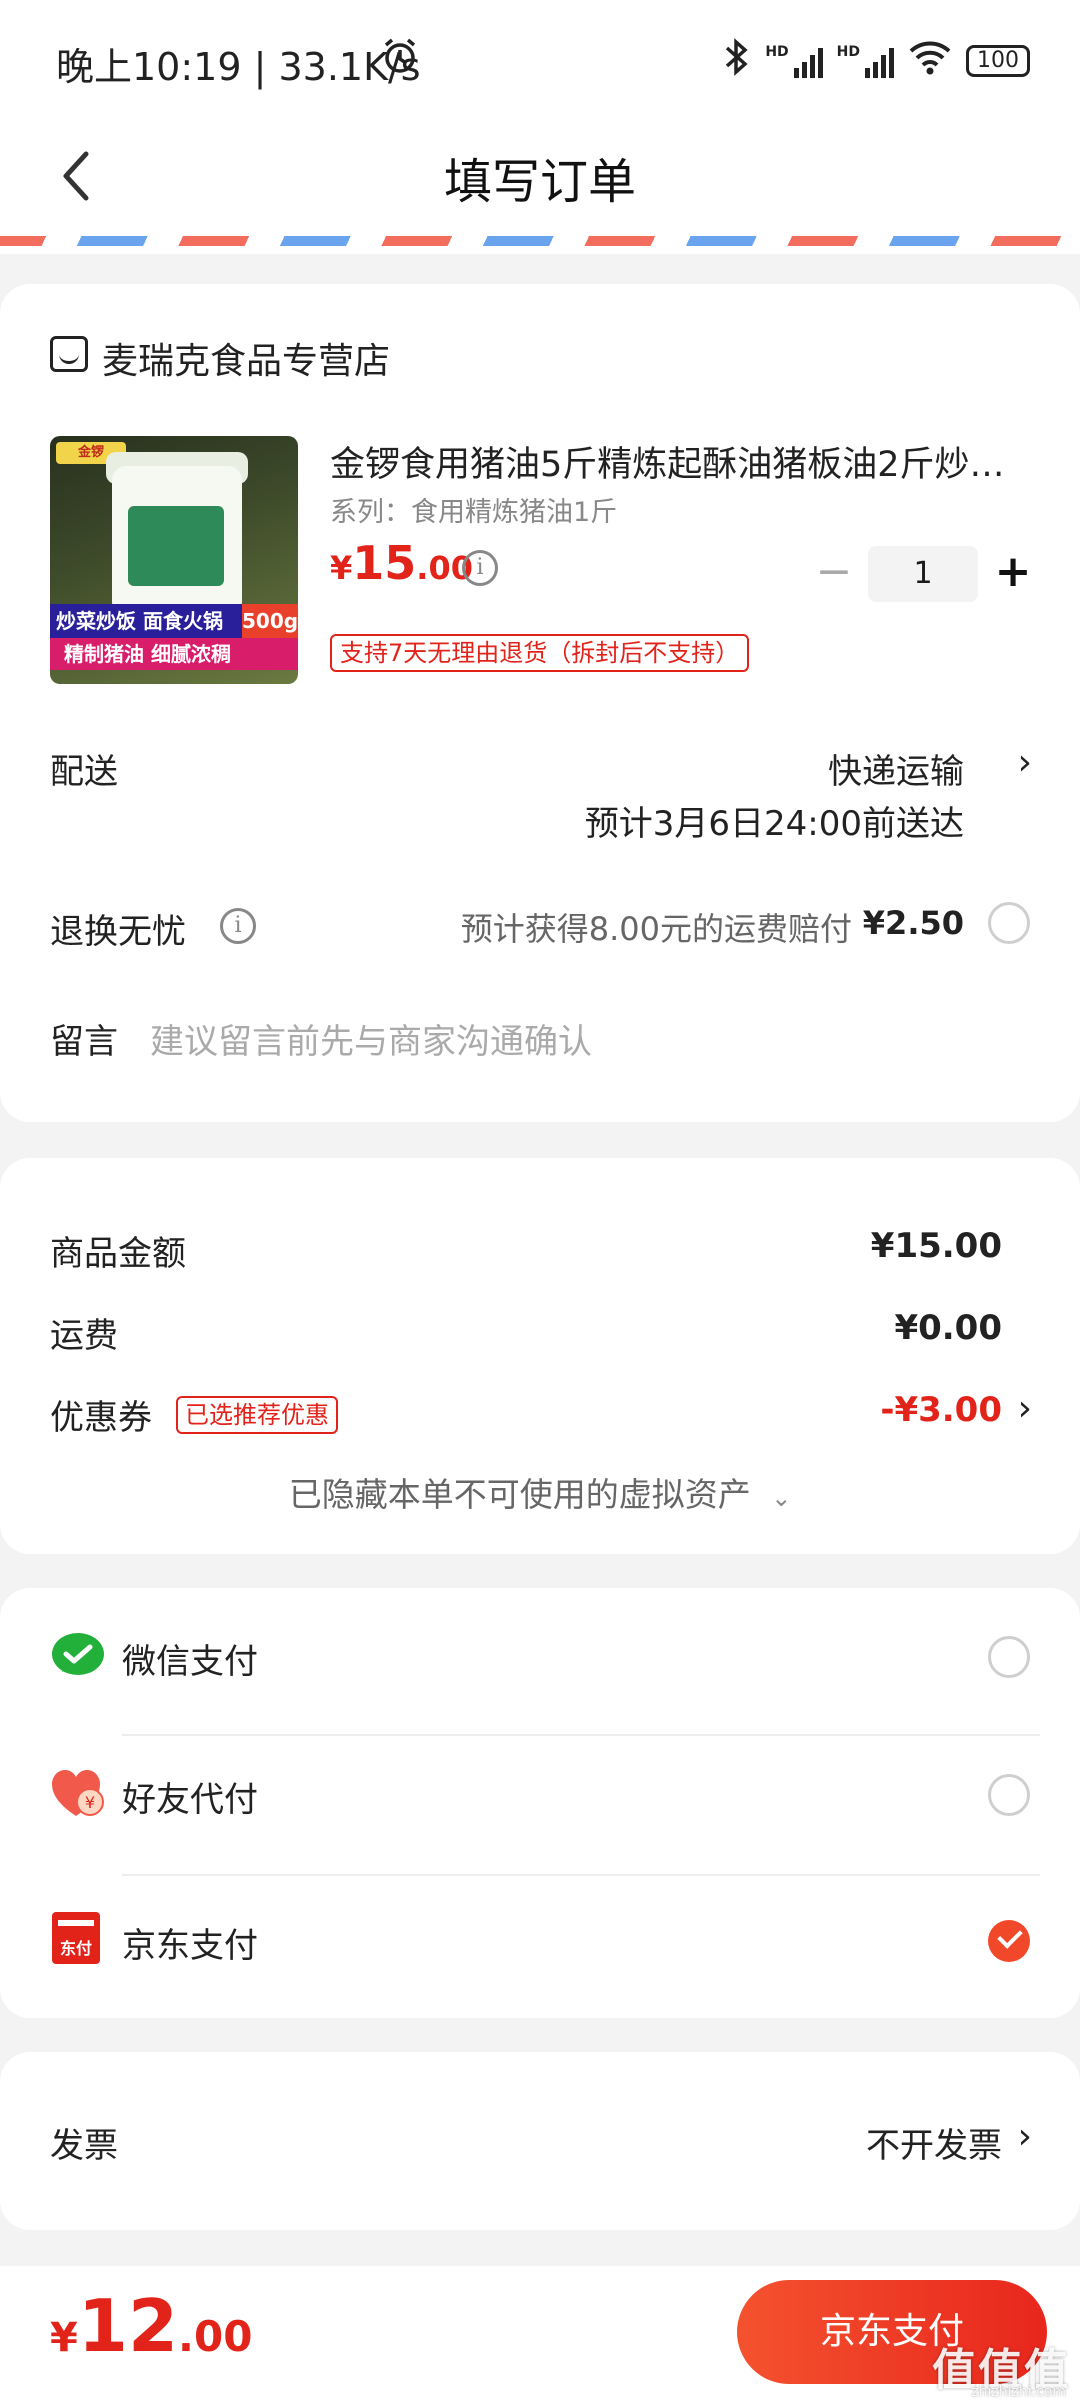 The image size is (1080, 2400). What do you see at coordinates (270, 621) in the screenshot?
I see `product-image-weight: 500g` at bounding box center [270, 621].